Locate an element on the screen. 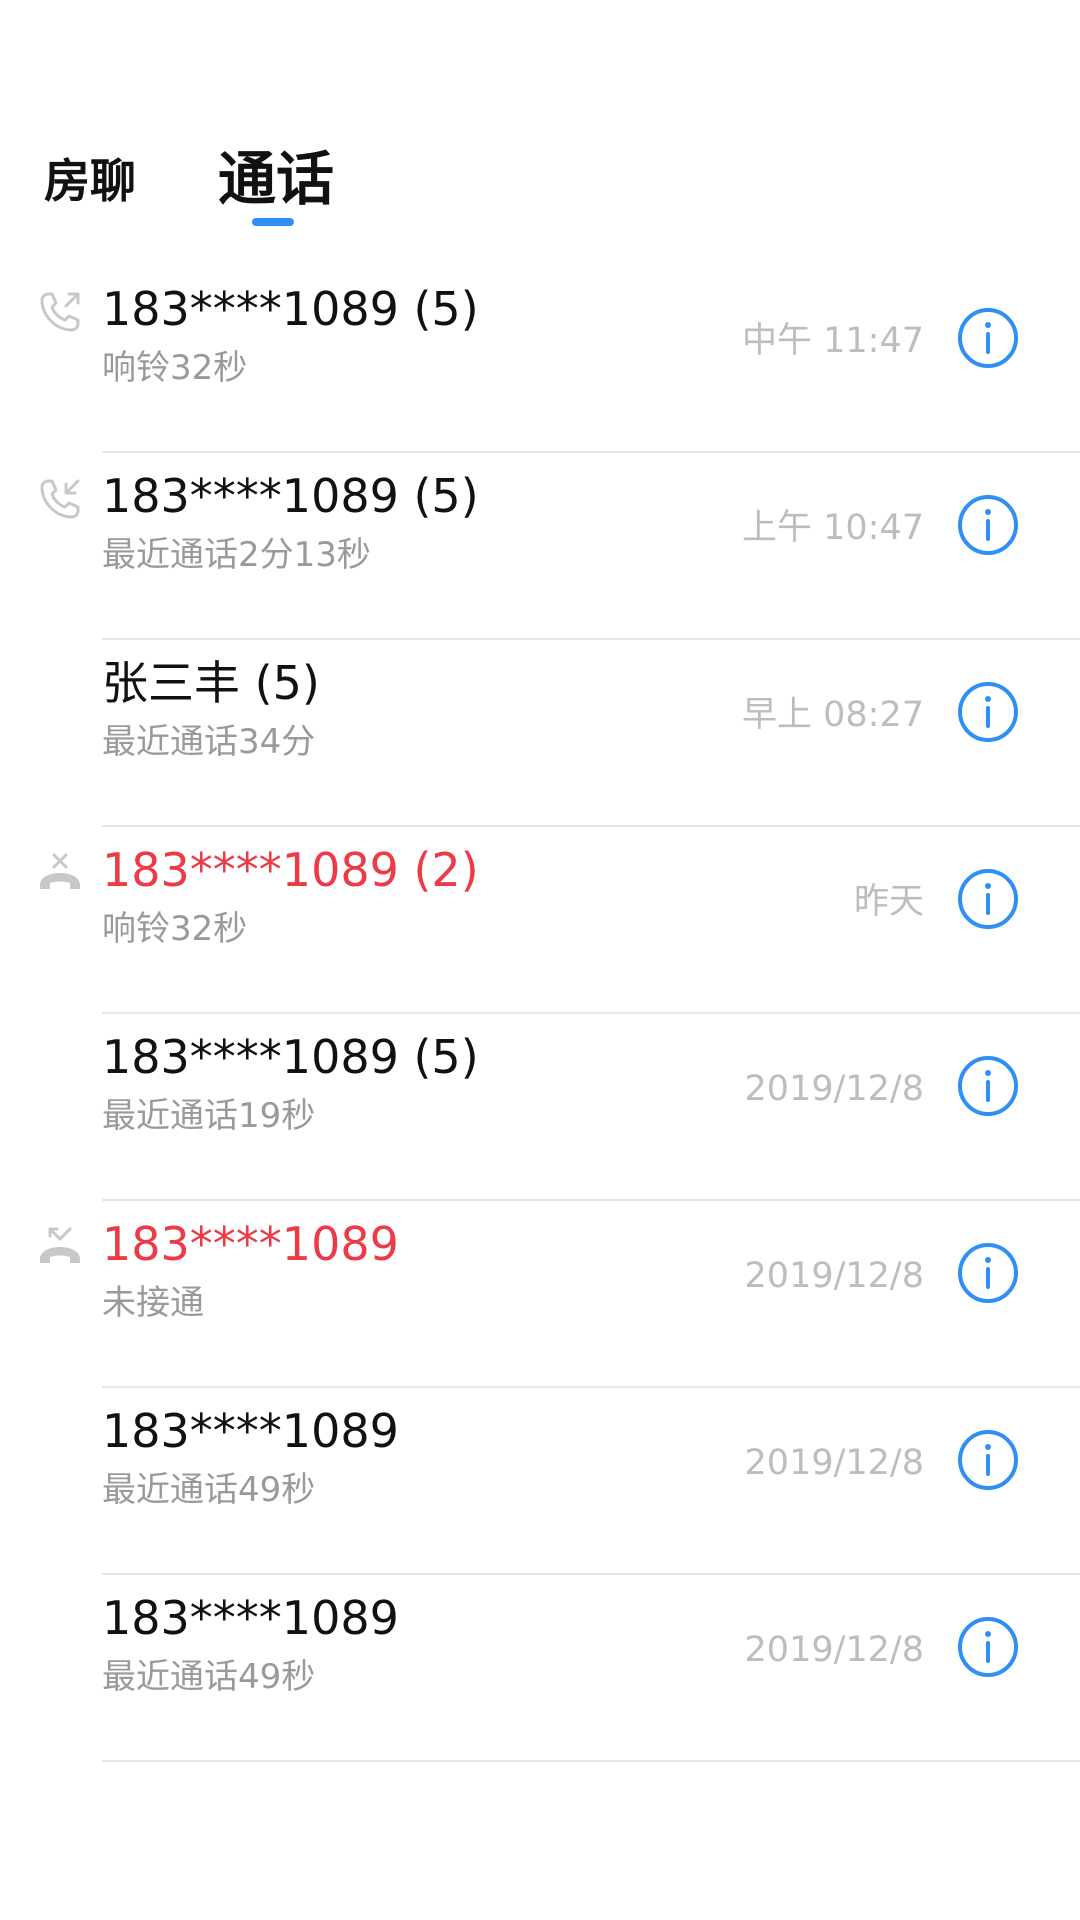 The width and height of the screenshot is (1080, 1920). outgoing-call-icon is located at coordinates (60, 312).